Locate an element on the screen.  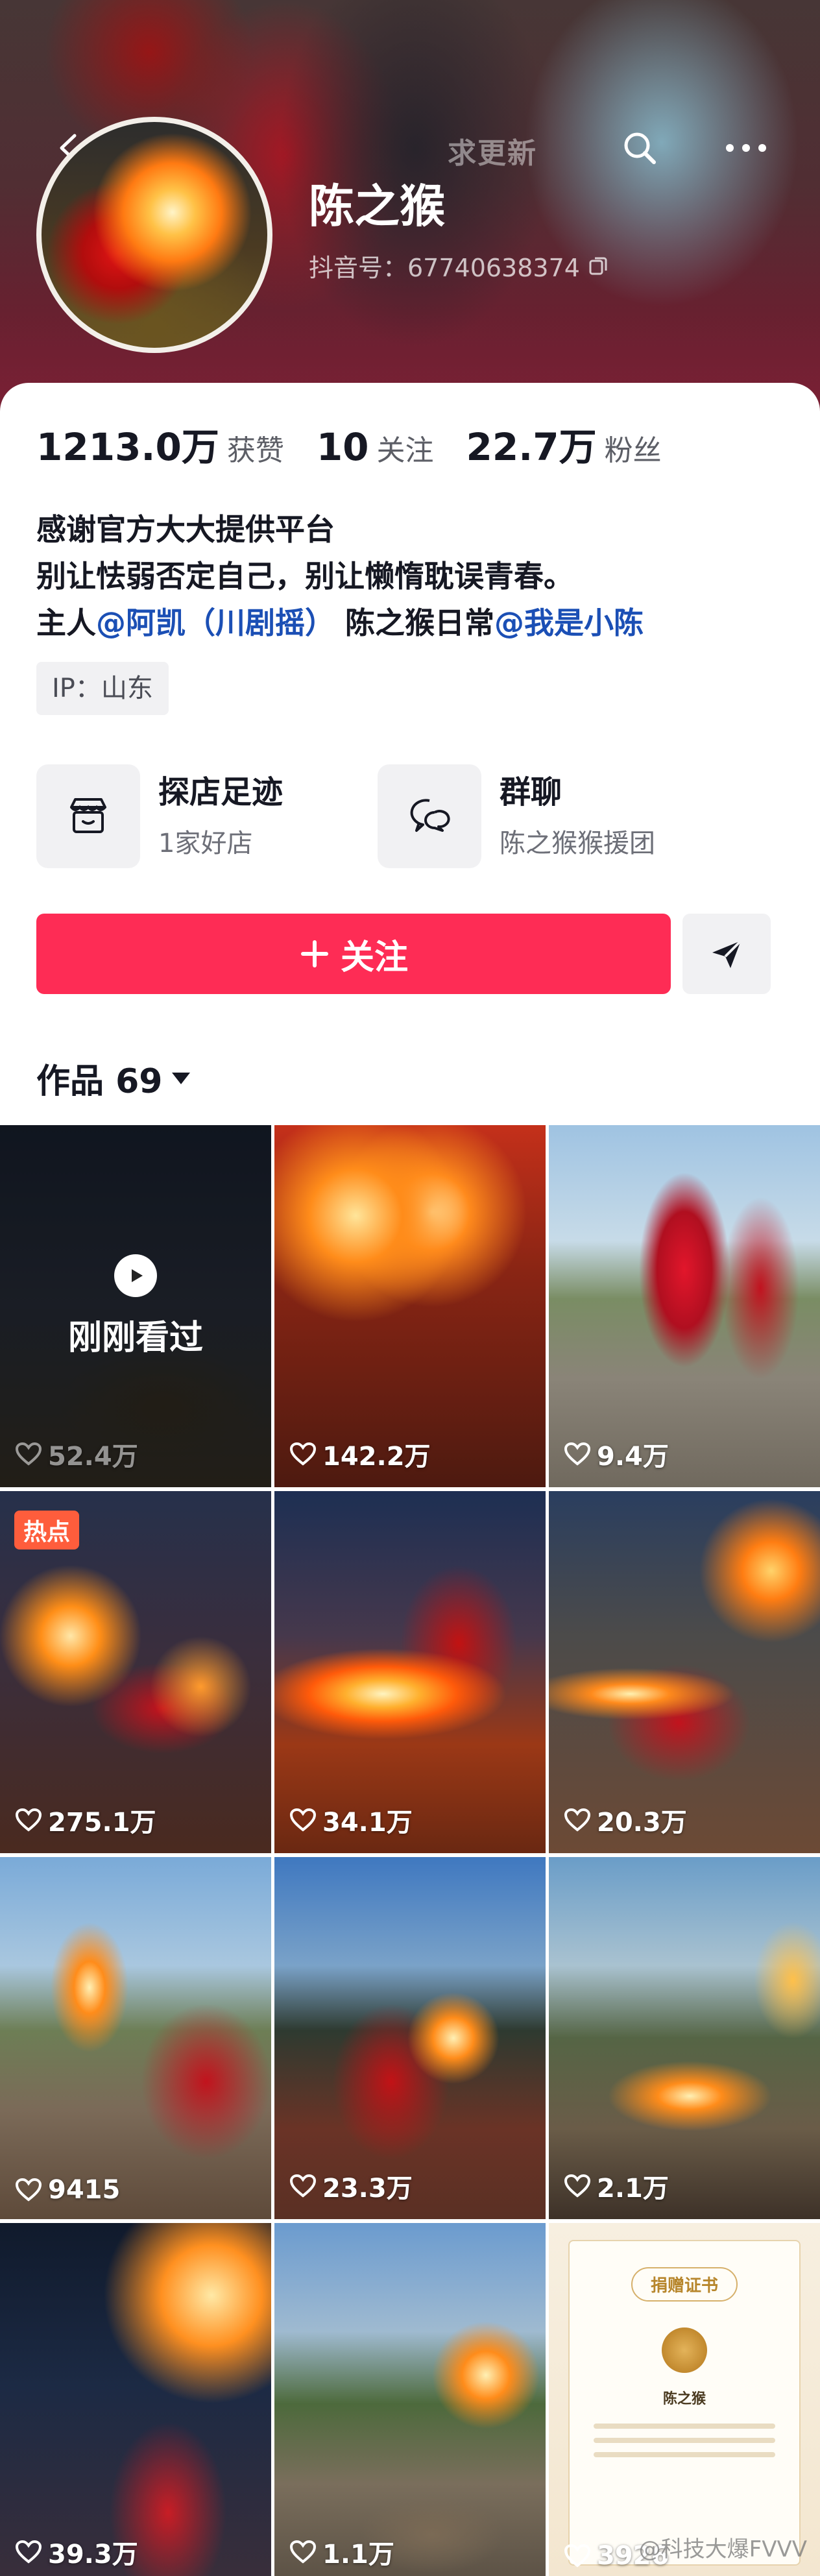
video-likes-count: 9.4万 is located at coordinates (633, 1457).